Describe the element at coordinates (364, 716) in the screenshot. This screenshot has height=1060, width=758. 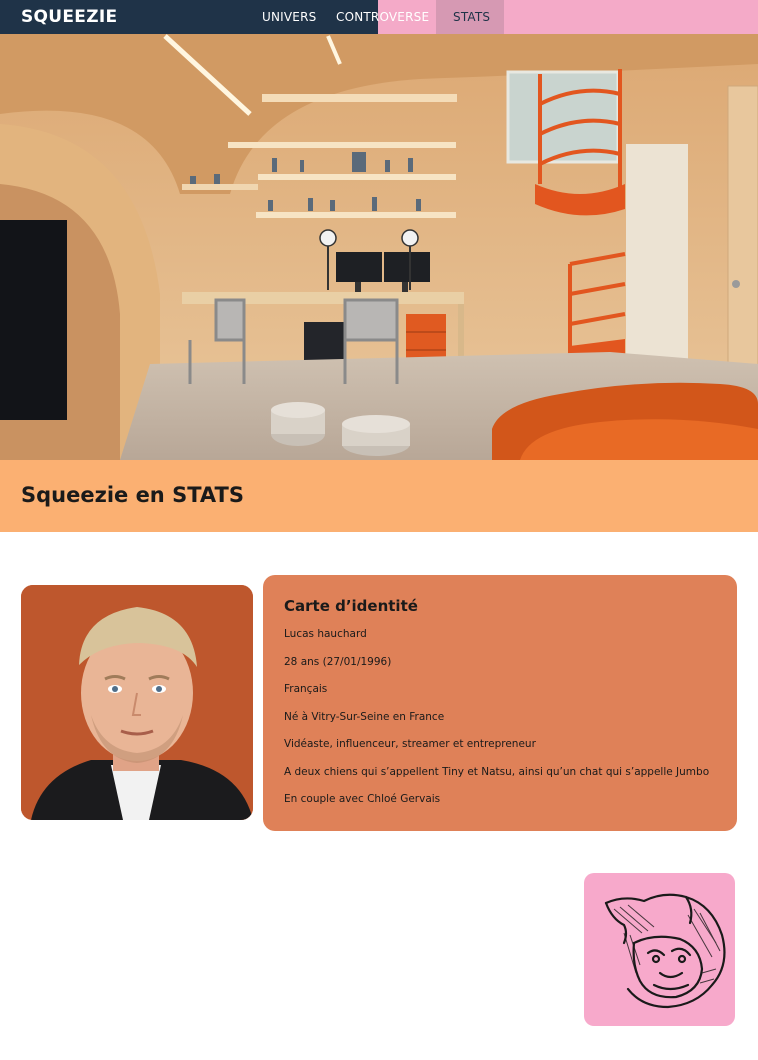
I see `identity-line-birthplace: Né à Vitry-Sur-Seine en France` at that location.